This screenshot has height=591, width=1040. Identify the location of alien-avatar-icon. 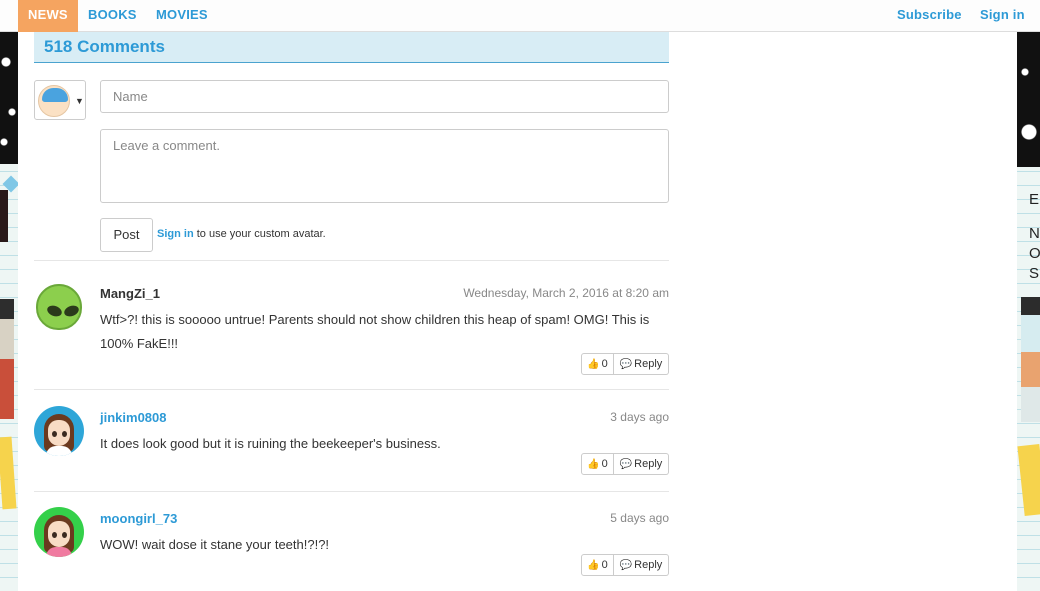
(59, 307).